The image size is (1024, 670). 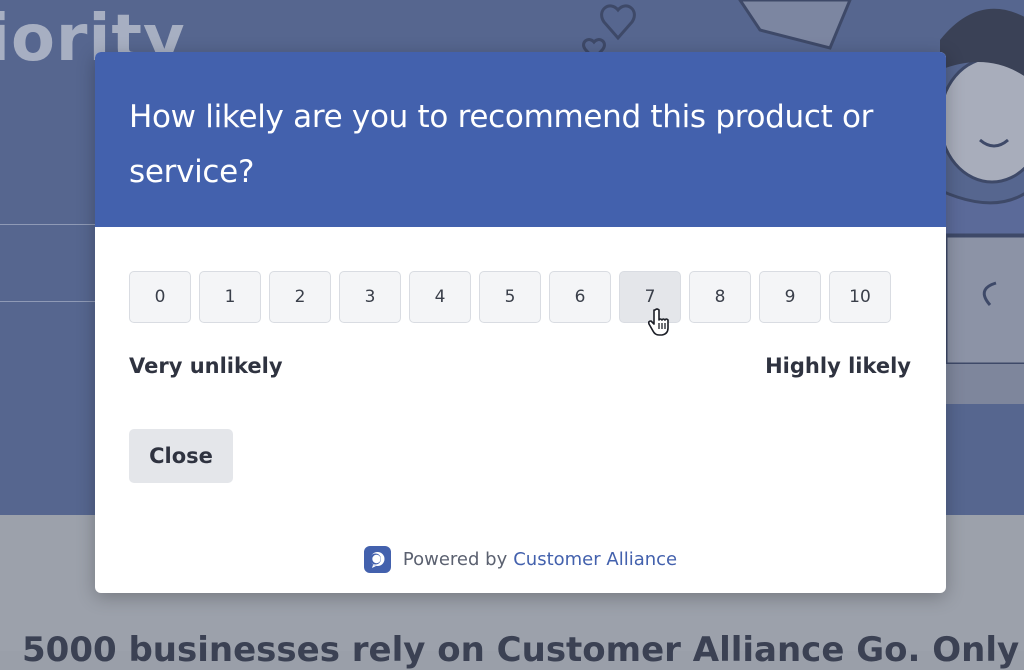 What do you see at coordinates (181, 456) in the screenshot?
I see `close-button: Close` at bounding box center [181, 456].